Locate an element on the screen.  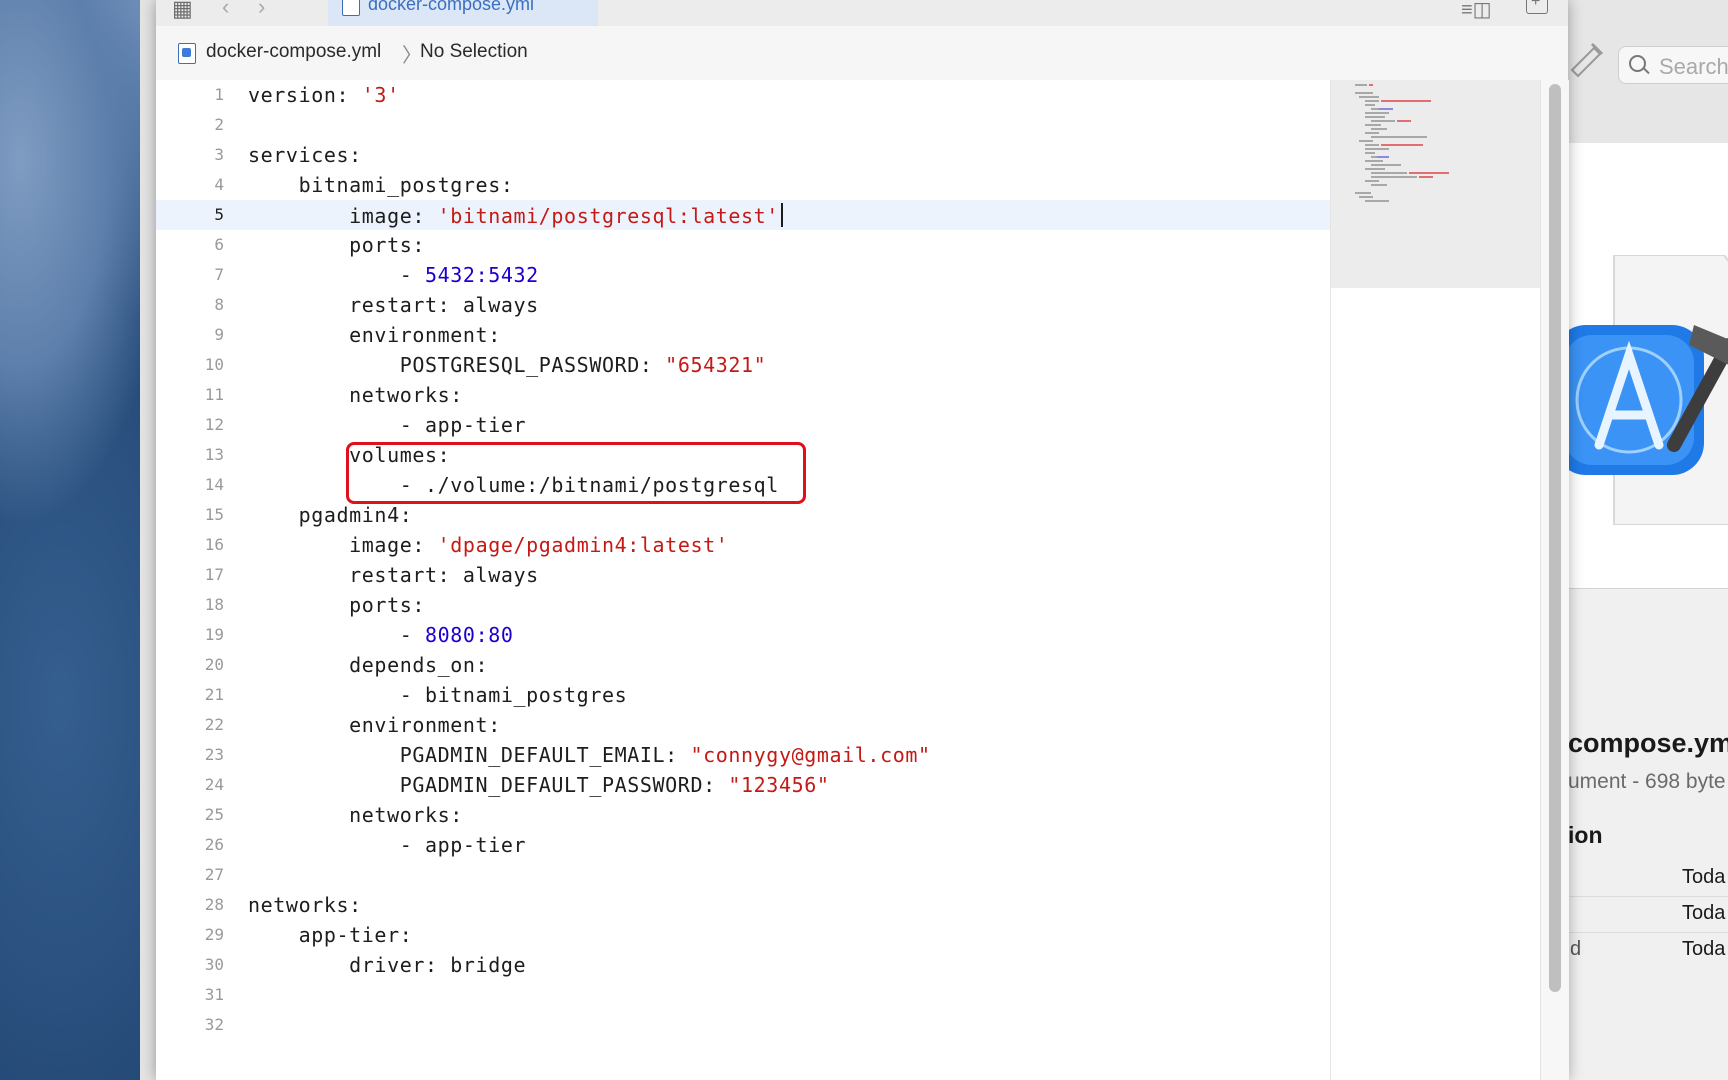
code-line: 28 networks: is located at coordinates (743, 905).